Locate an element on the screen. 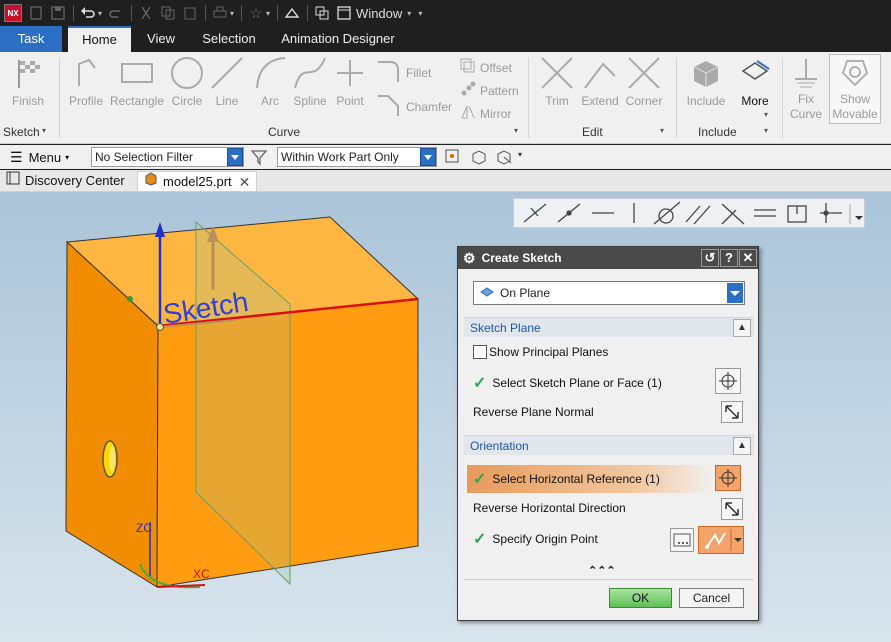 This screenshot has height=642, width=891. section-sketch-plane-label: Sketch Plane is located at coordinates (505, 328).